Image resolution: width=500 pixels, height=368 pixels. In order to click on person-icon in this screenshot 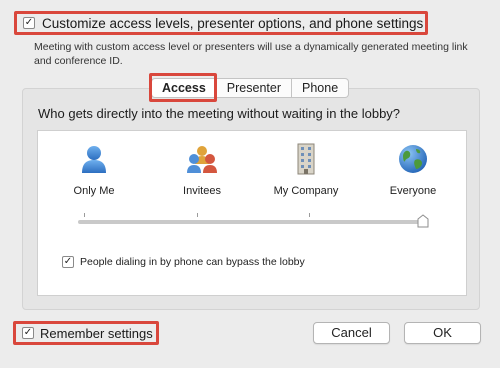, I will do `click(94, 159)`.